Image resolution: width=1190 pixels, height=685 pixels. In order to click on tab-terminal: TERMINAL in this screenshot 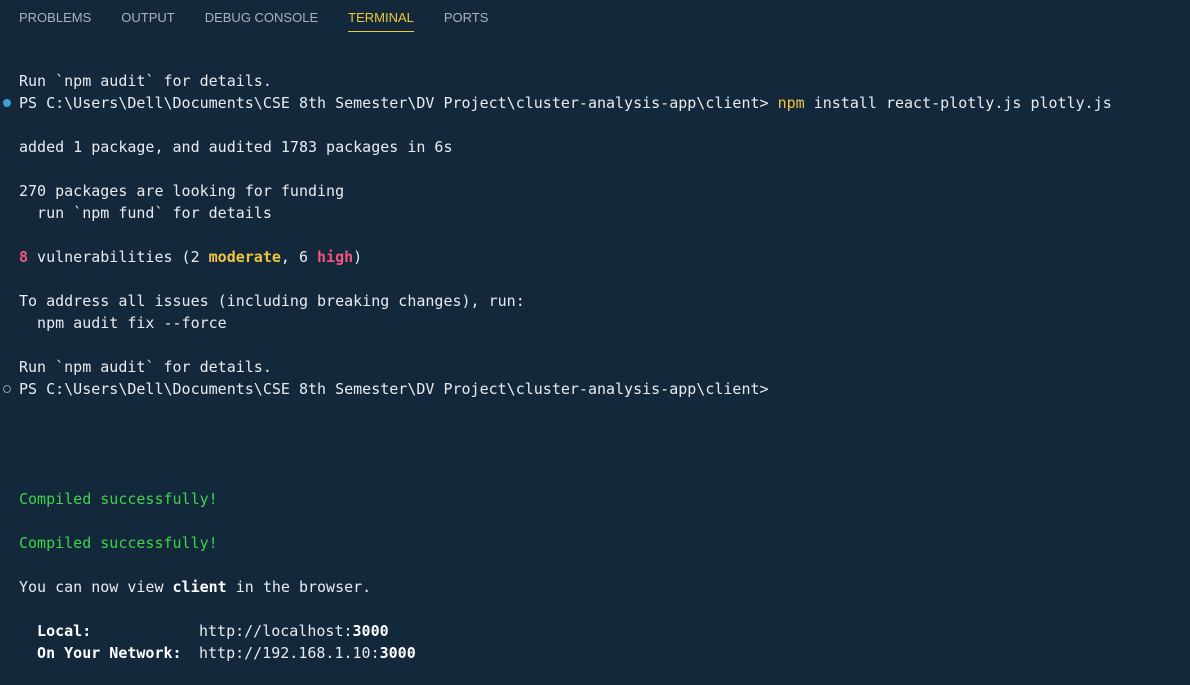, I will do `click(381, 16)`.